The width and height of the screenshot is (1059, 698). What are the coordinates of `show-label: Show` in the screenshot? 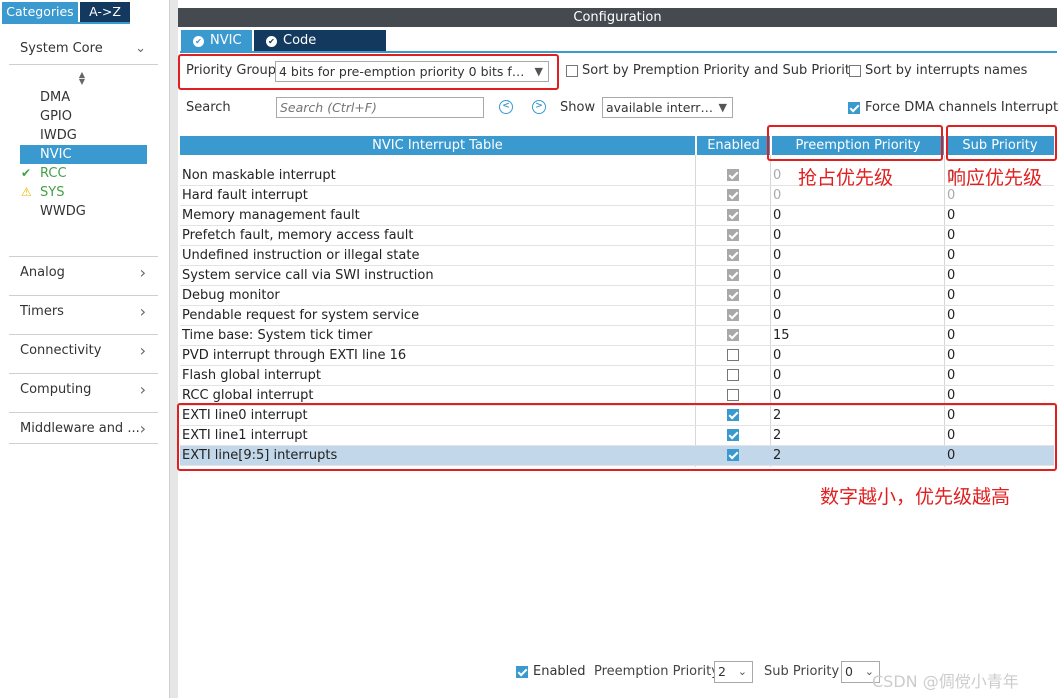 It's located at (578, 107).